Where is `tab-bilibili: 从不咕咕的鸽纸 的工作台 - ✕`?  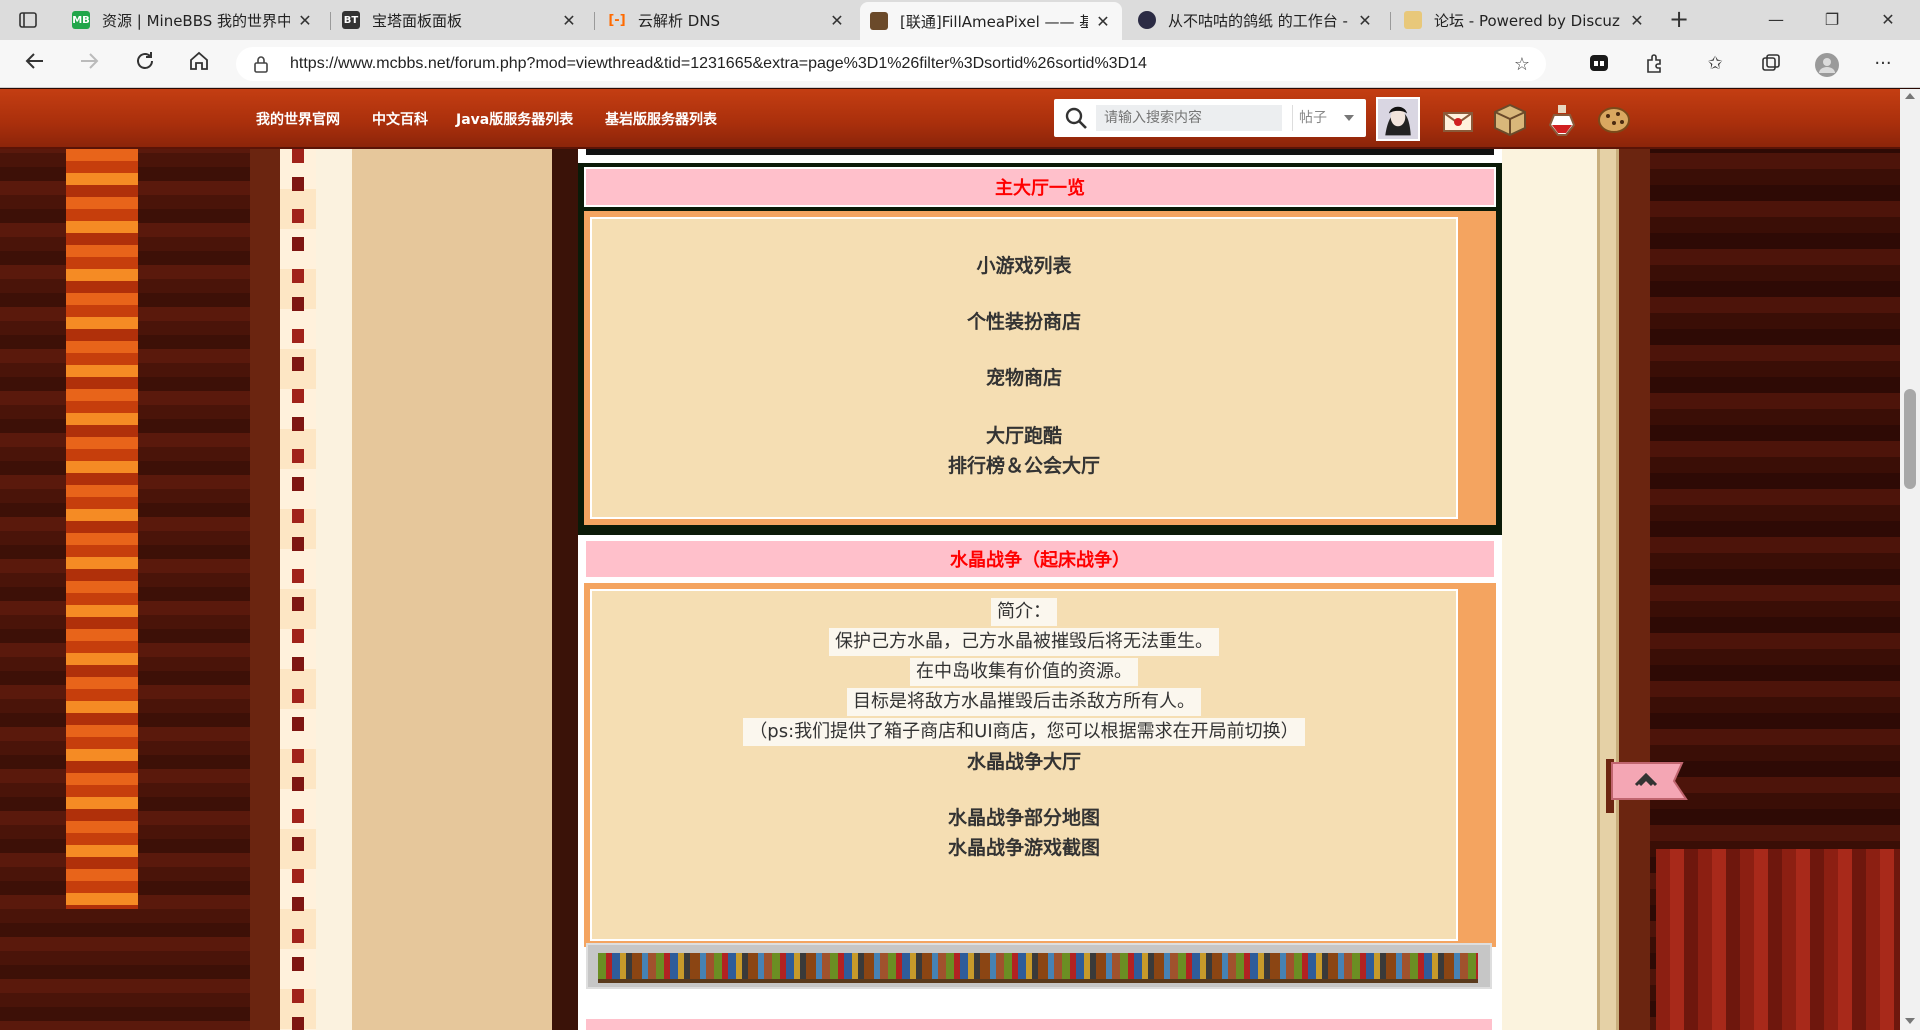
tab-bilibili: 从不咕咕的鸽纸 的工作台 - ✕ is located at coordinates (1256, 20).